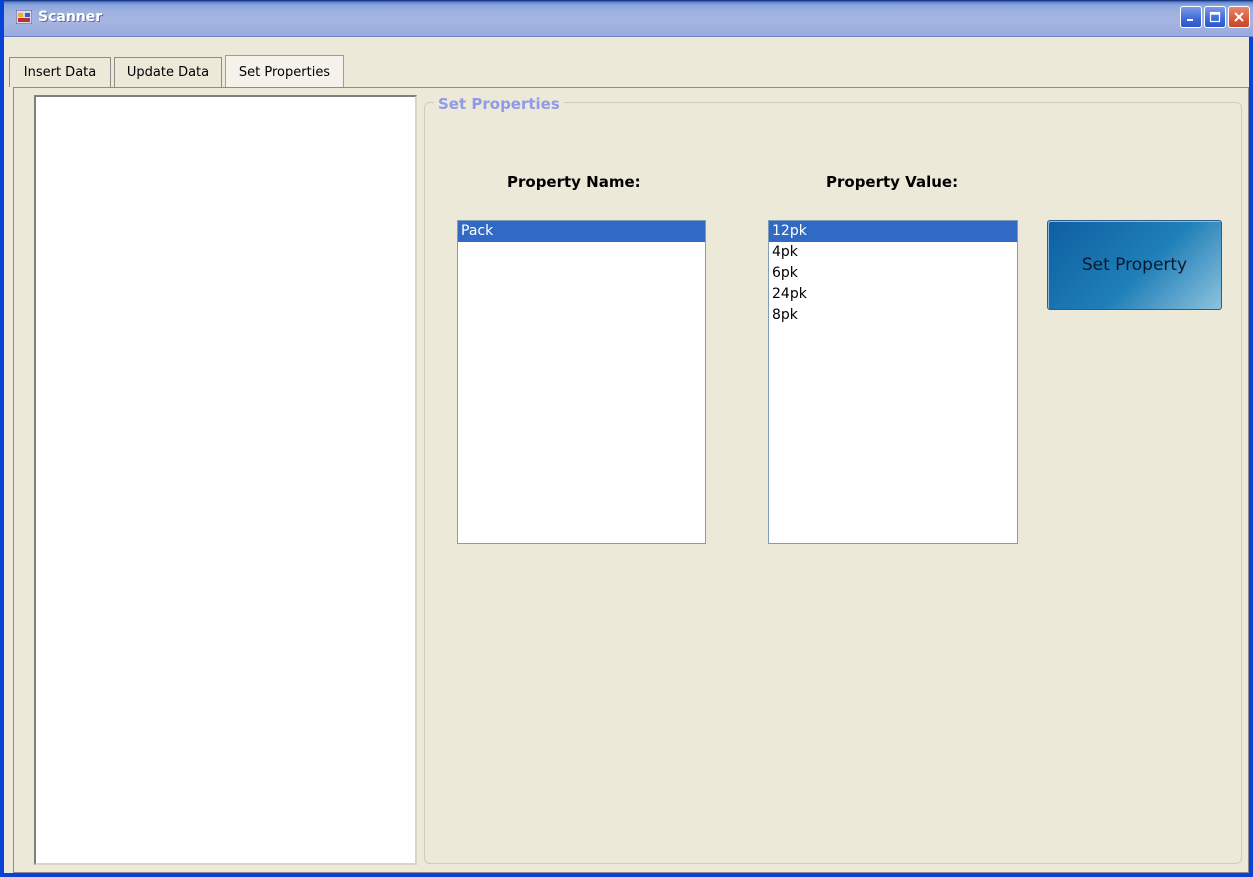 The image size is (1253, 877). I want to click on tab-set-properties: Set Properties, so click(284, 71).